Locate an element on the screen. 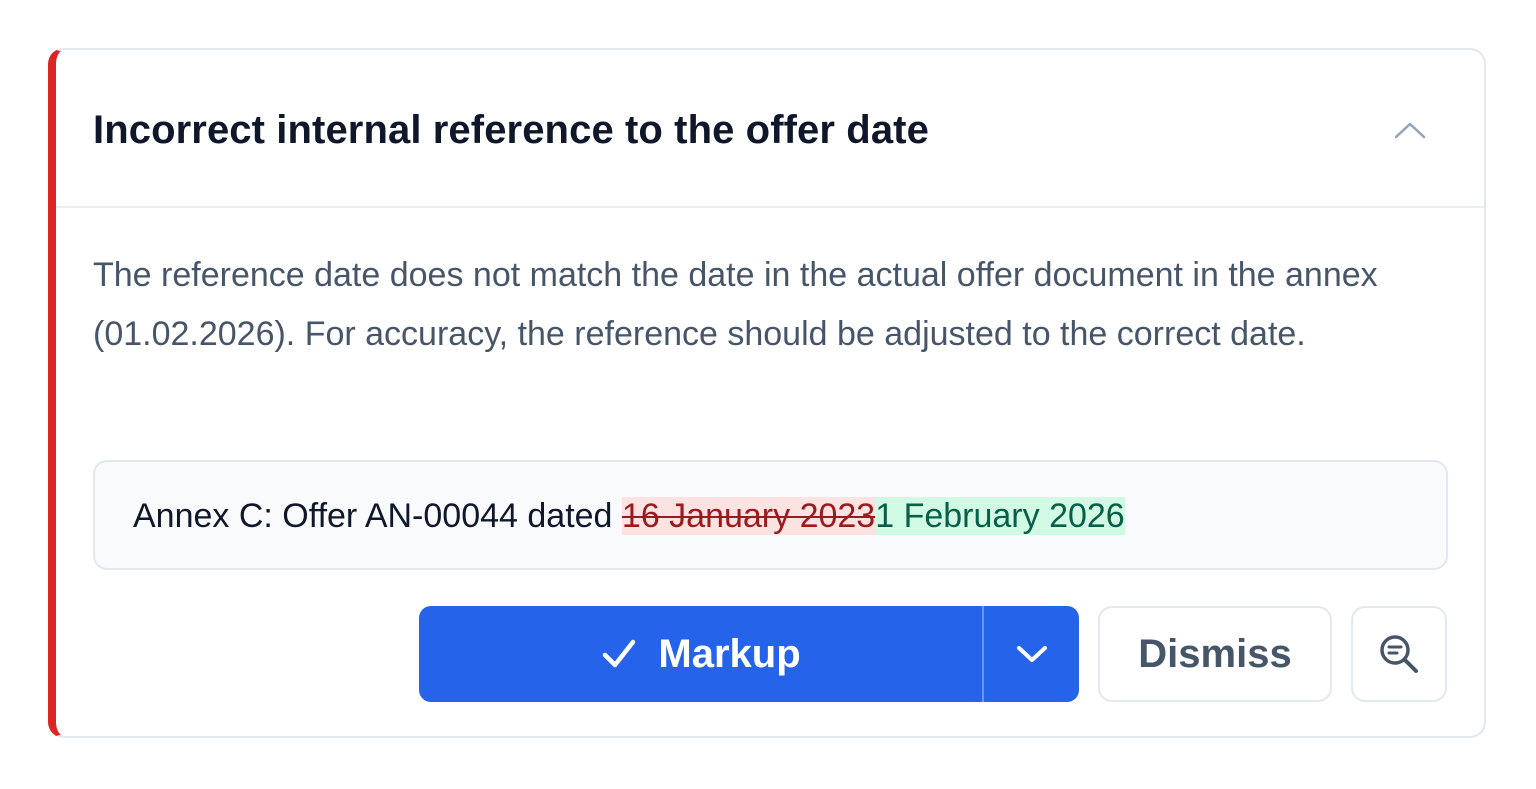 The image size is (1536, 789). markup-button: Markup is located at coordinates (701, 654).